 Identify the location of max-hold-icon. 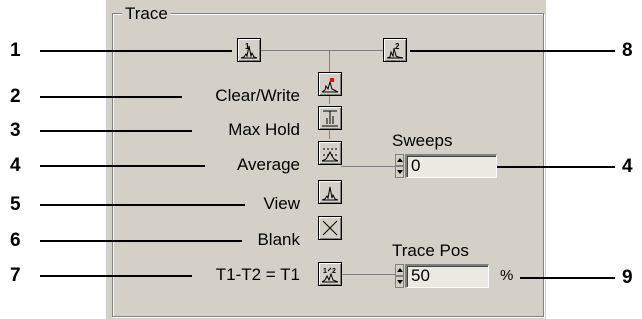
(330, 118).